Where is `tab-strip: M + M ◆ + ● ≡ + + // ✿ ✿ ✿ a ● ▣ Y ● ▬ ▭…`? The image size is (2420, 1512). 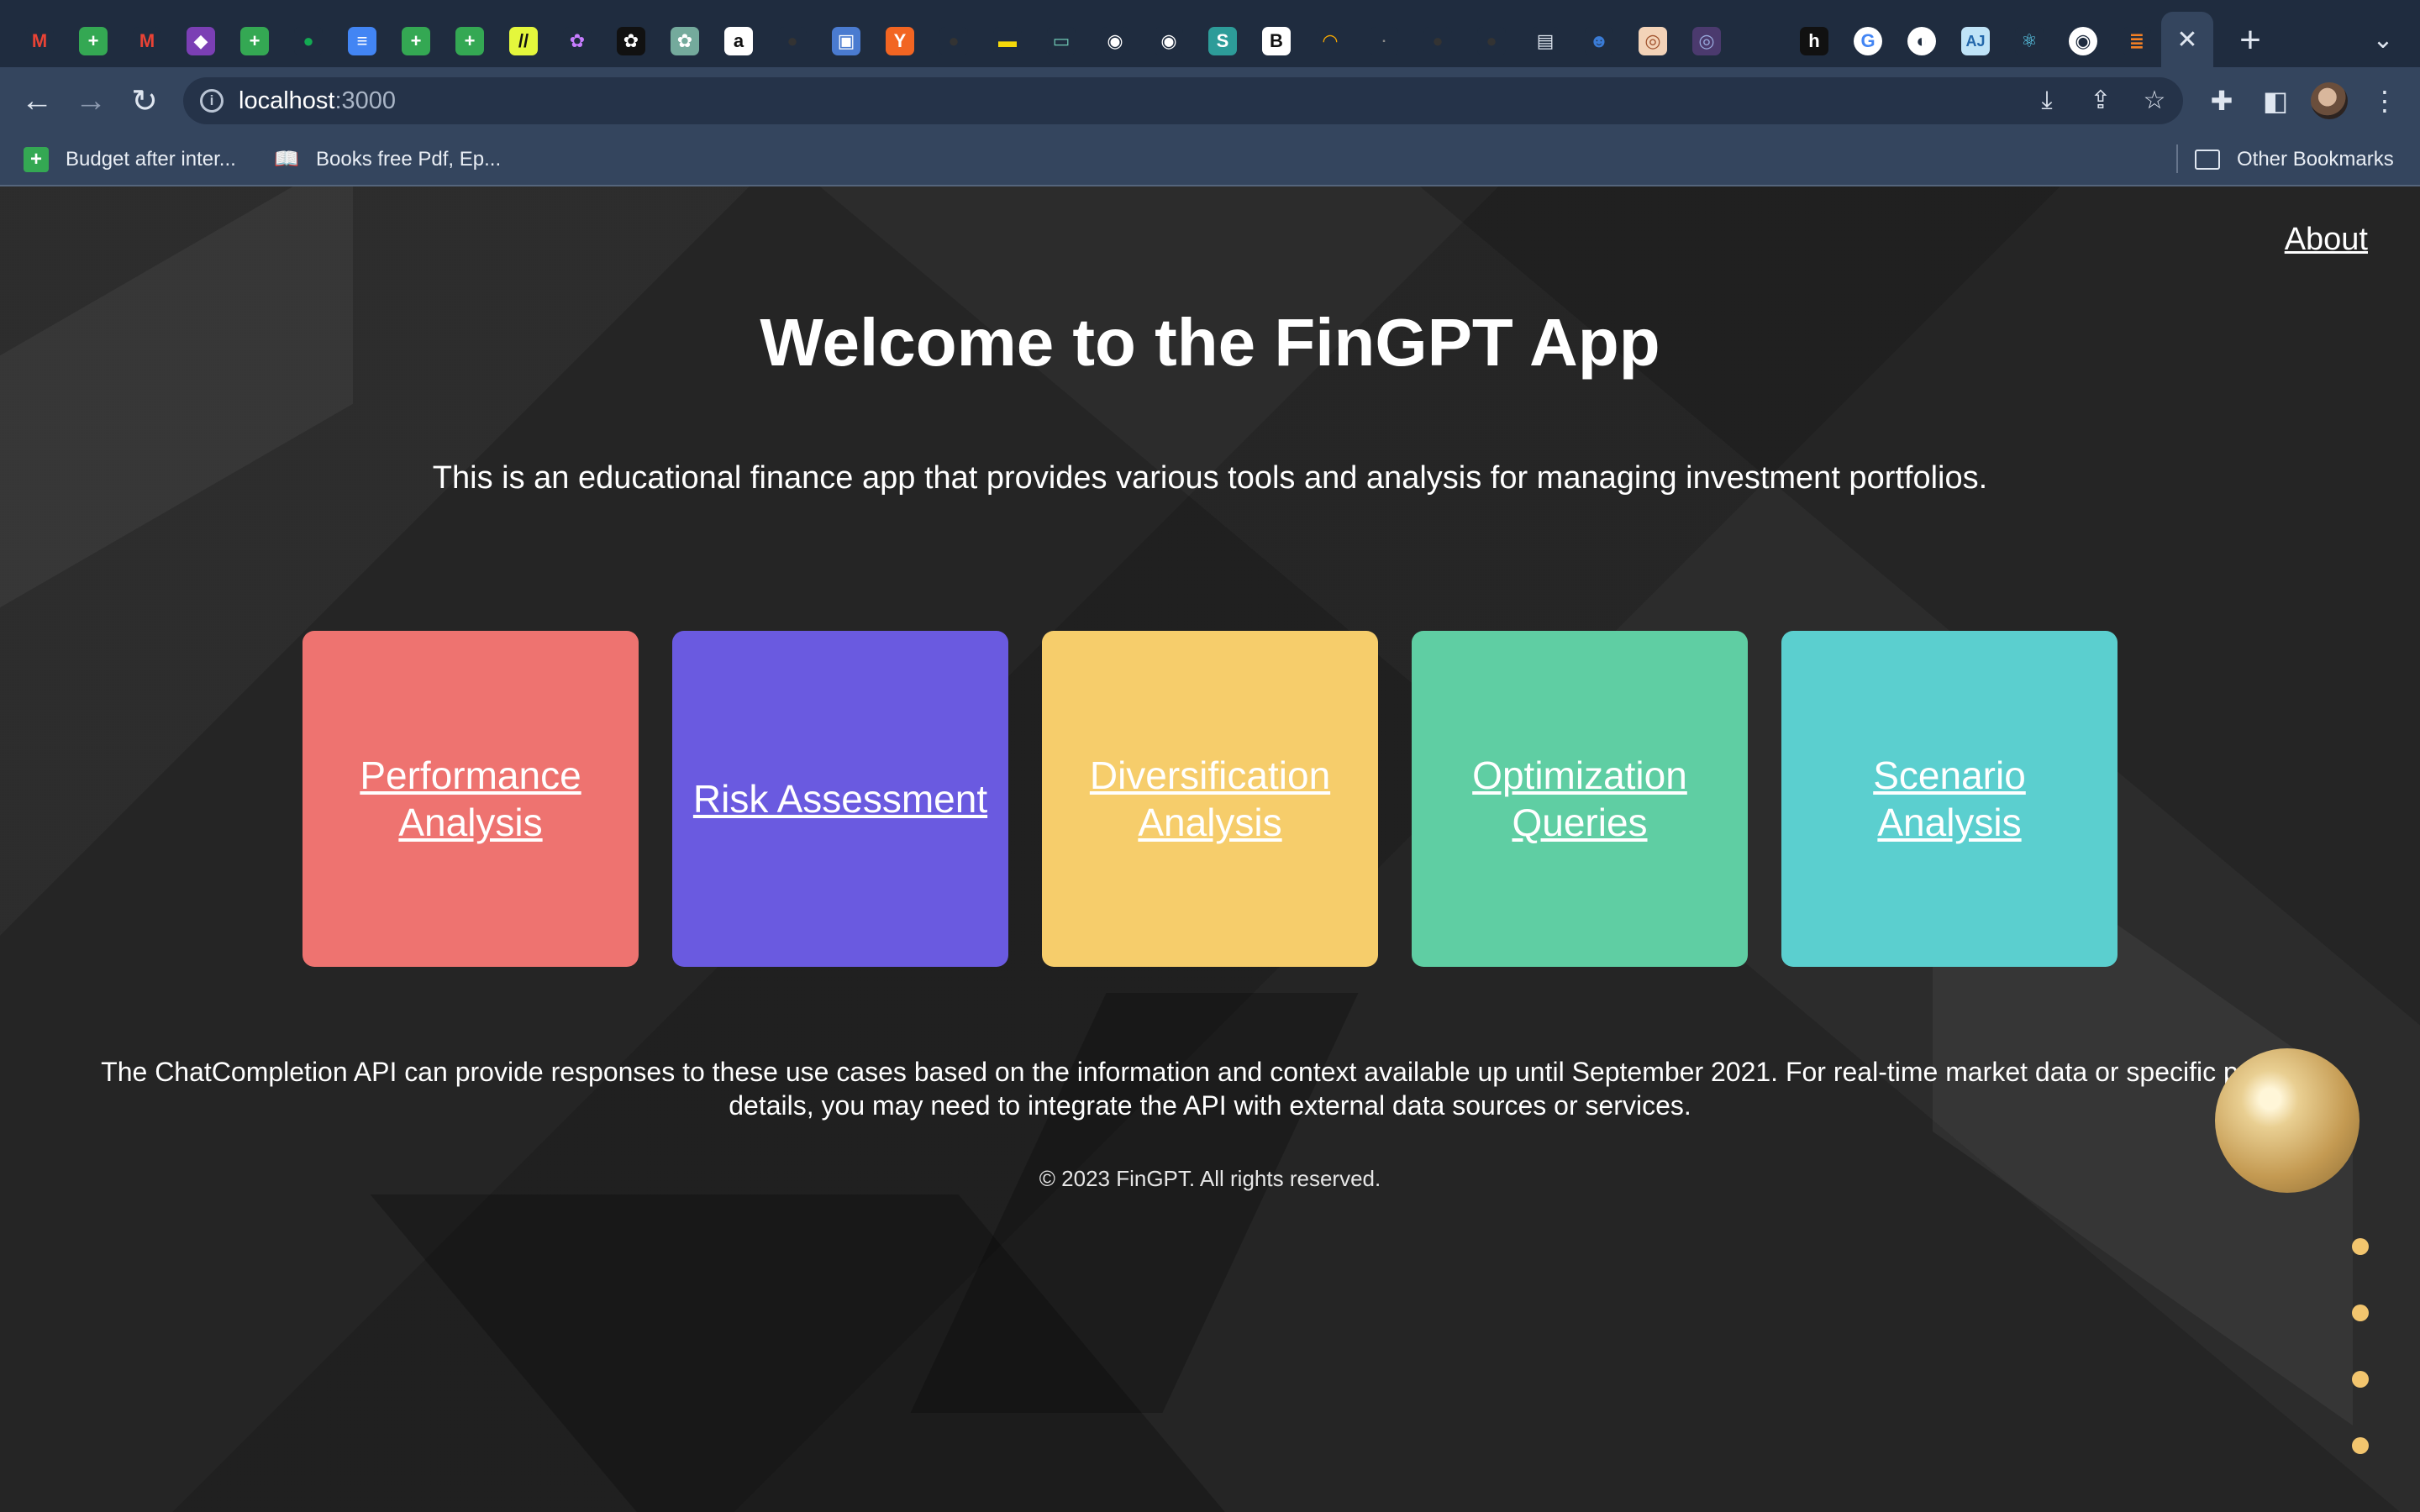 tab-strip: M + M ◆ + ● ≡ + + // ✿ ✿ ✿ a ● ▣ Y ● ▬ ▭… is located at coordinates (1210, 33).